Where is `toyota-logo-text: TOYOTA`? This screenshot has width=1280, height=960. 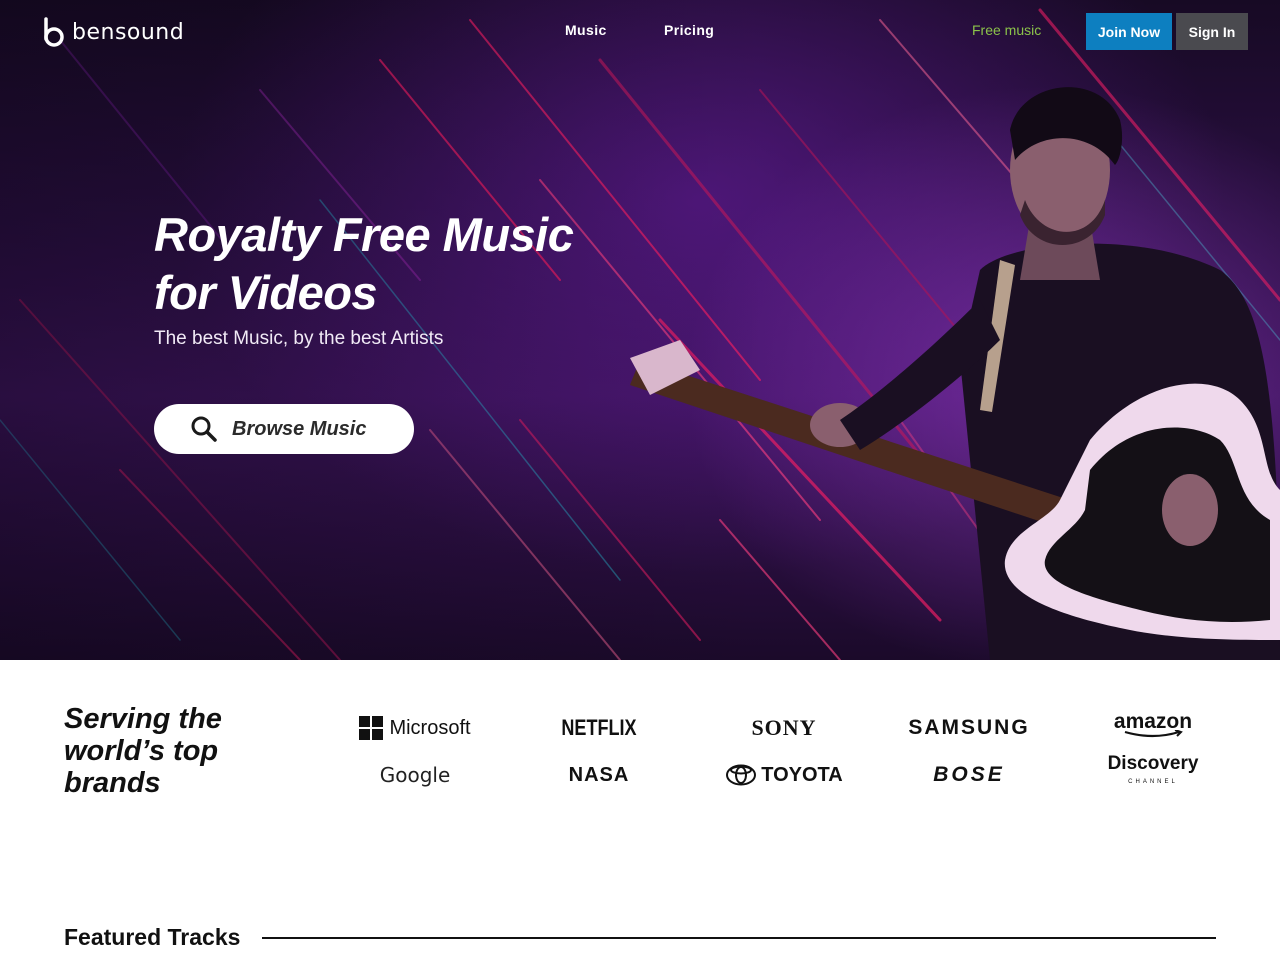 toyota-logo-text: TOYOTA is located at coordinates (802, 774).